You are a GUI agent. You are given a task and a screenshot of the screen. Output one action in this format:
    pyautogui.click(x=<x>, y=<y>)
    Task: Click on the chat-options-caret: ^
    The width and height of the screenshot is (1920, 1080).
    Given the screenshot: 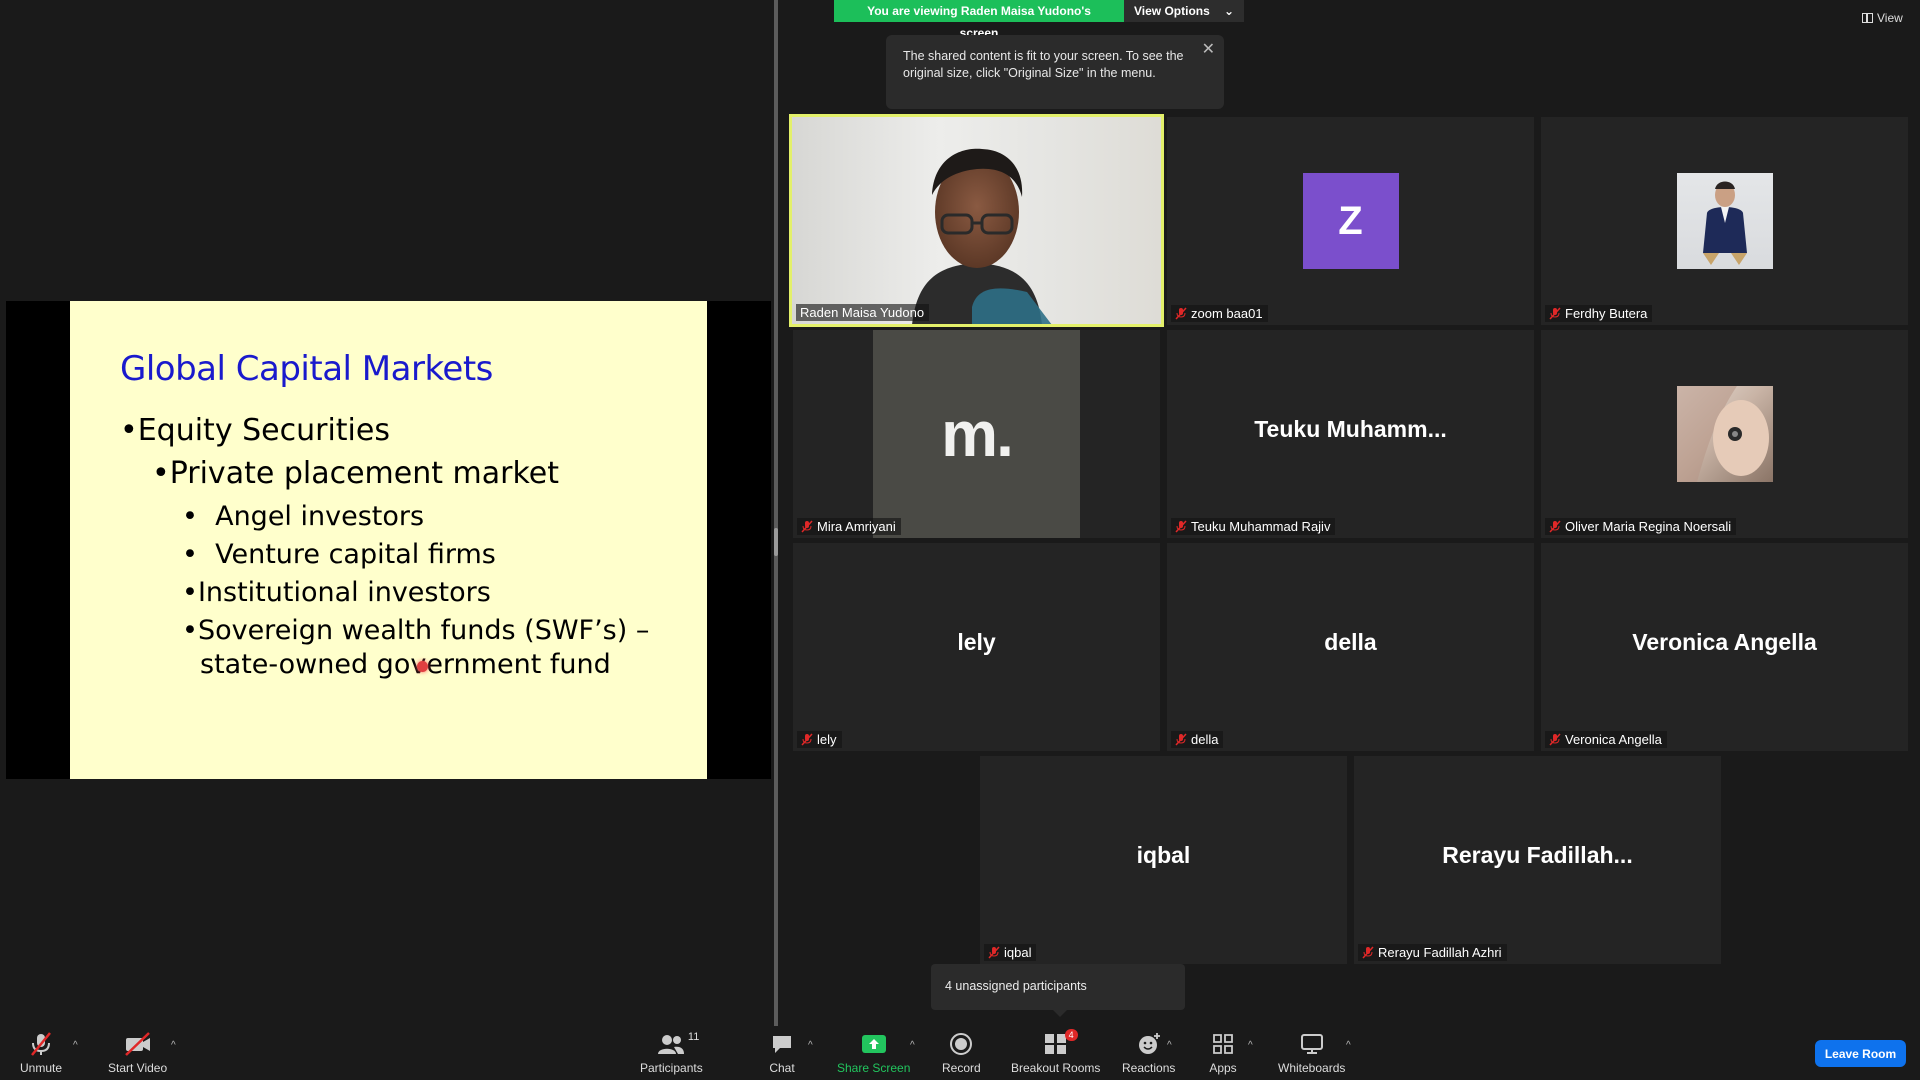 What is the action you would take?
    pyautogui.click(x=810, y=1045)
    